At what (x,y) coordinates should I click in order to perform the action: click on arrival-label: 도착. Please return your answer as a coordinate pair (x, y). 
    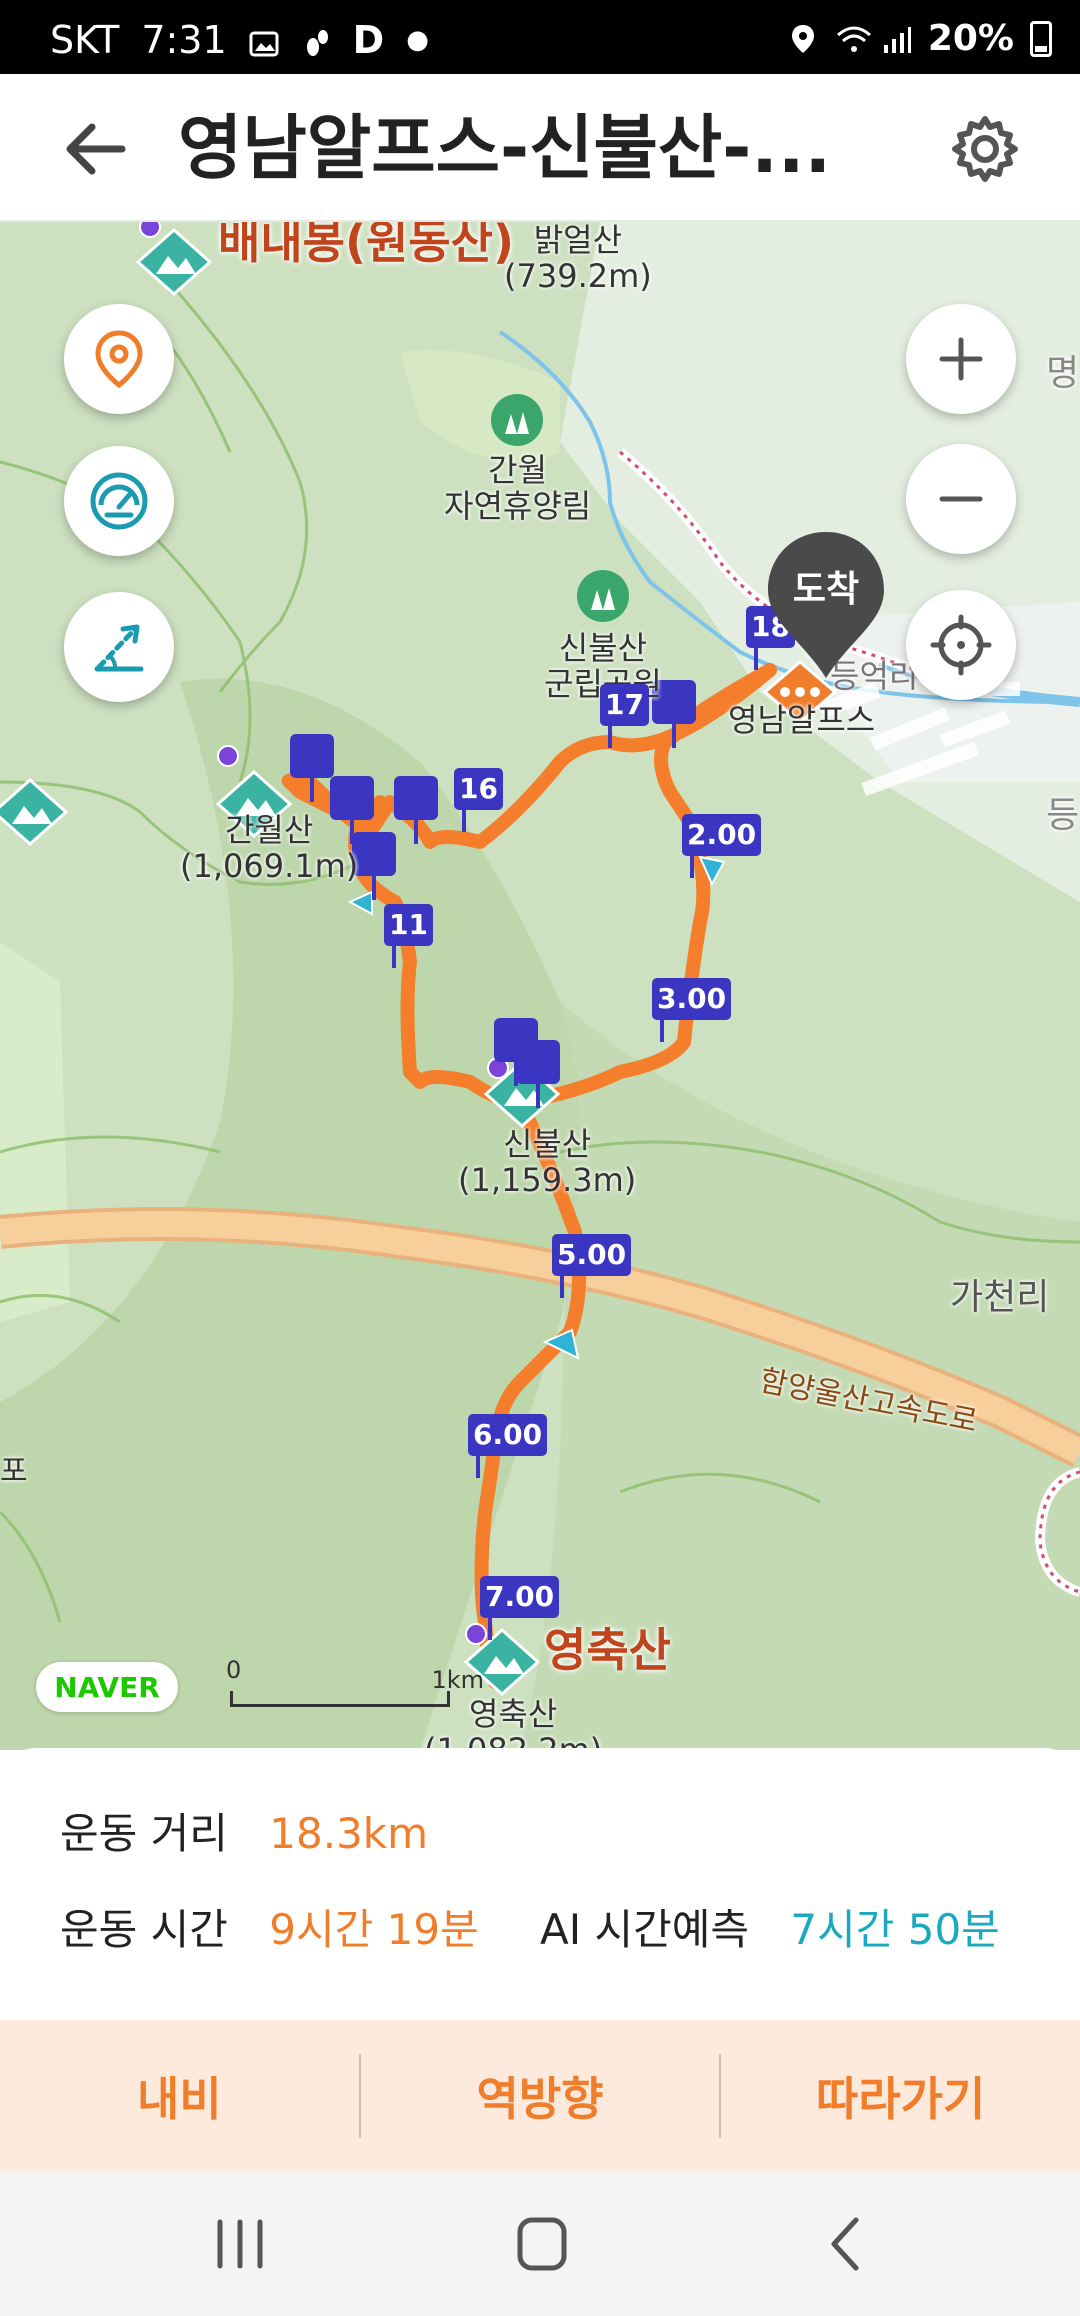
    Looking at the image, I should click on (826, 589).